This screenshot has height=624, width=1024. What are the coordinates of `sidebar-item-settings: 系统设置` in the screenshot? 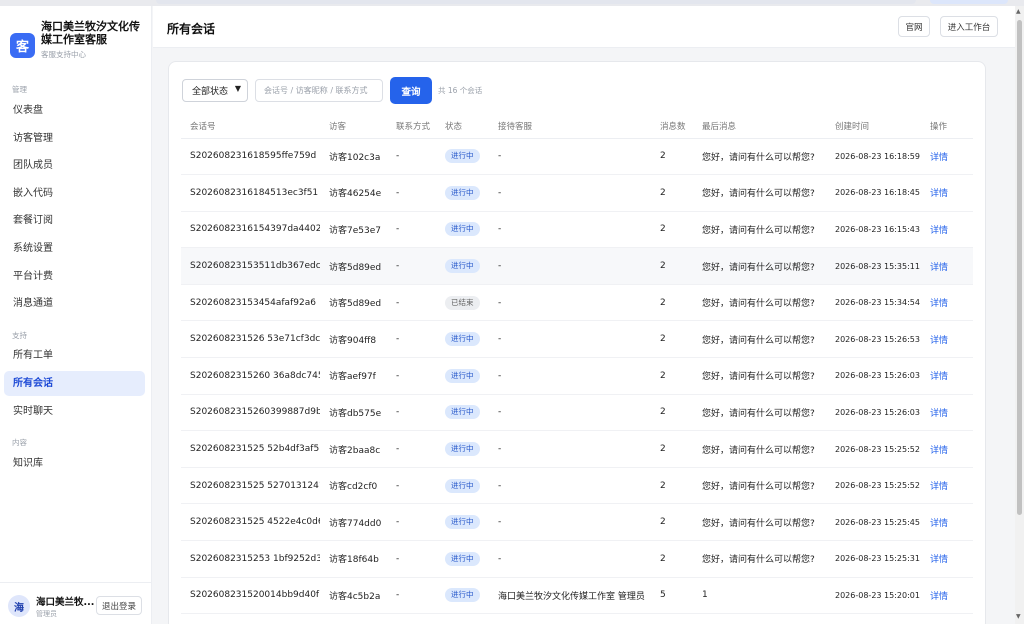 It's located at (74, 248).